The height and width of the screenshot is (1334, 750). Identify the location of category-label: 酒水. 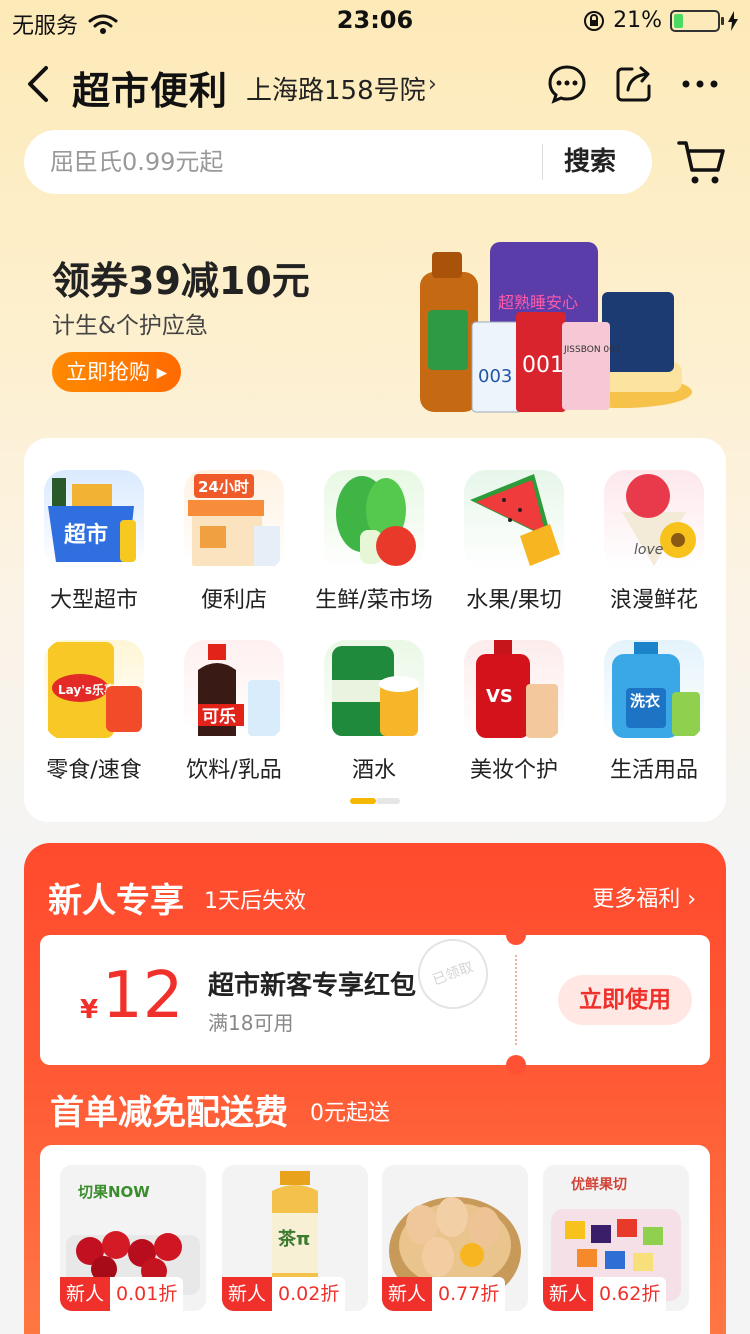
(373, 770).